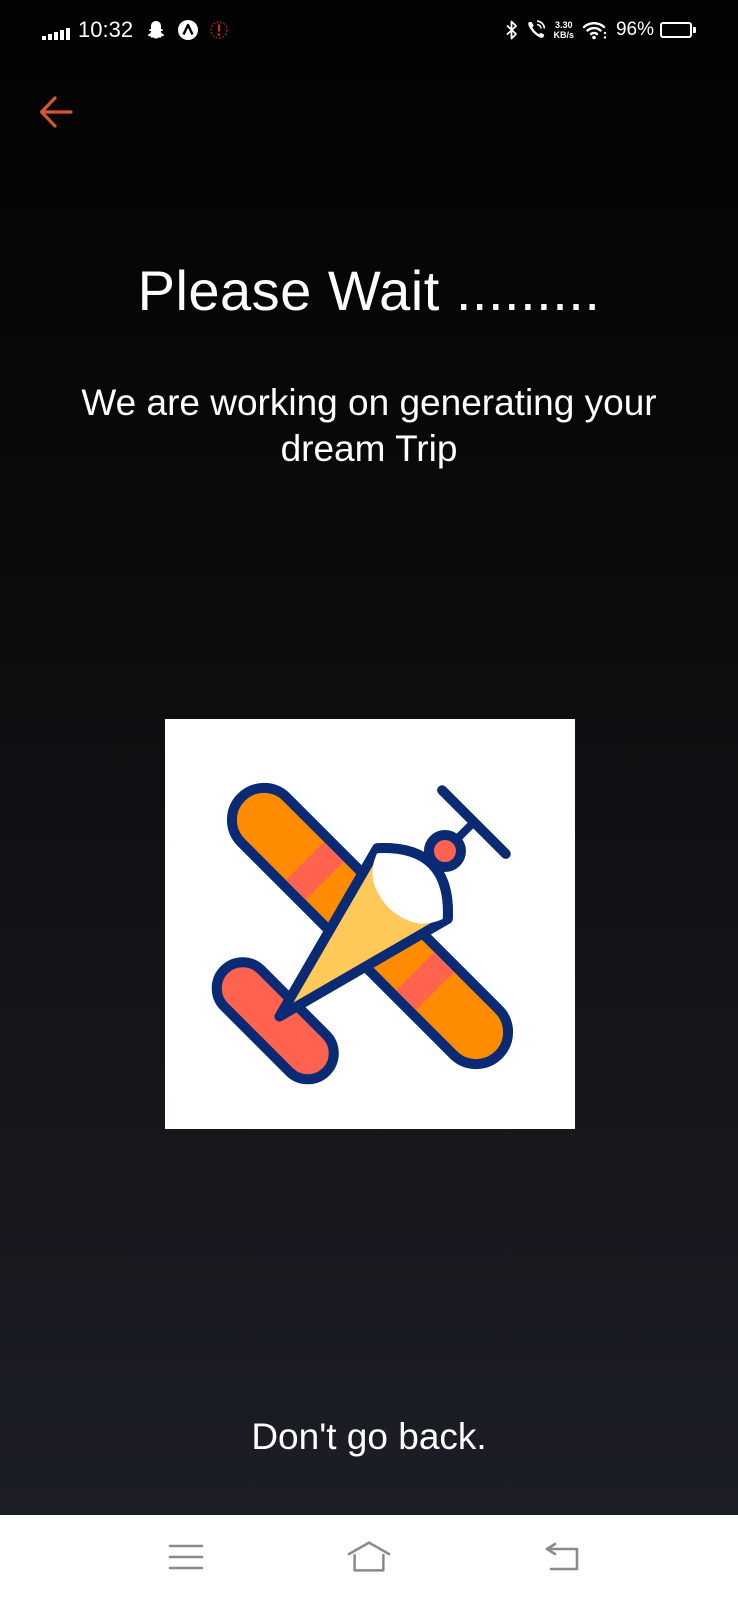  I want to click on status-bar-right: 3.30 KB/s 96%, so click(600, 30).